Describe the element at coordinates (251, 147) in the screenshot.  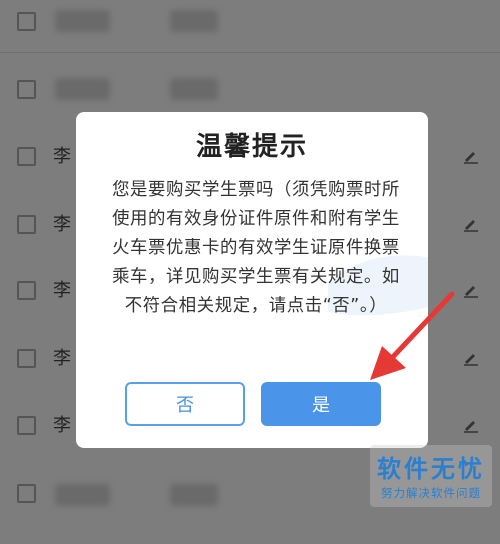
I see `dialog-title: 温馨提示` at that location.